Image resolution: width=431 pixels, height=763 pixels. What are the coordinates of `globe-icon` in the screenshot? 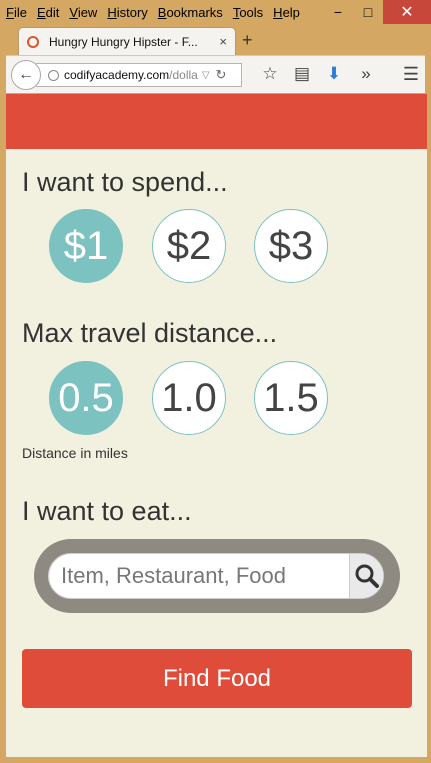 It's located at (53, 75).